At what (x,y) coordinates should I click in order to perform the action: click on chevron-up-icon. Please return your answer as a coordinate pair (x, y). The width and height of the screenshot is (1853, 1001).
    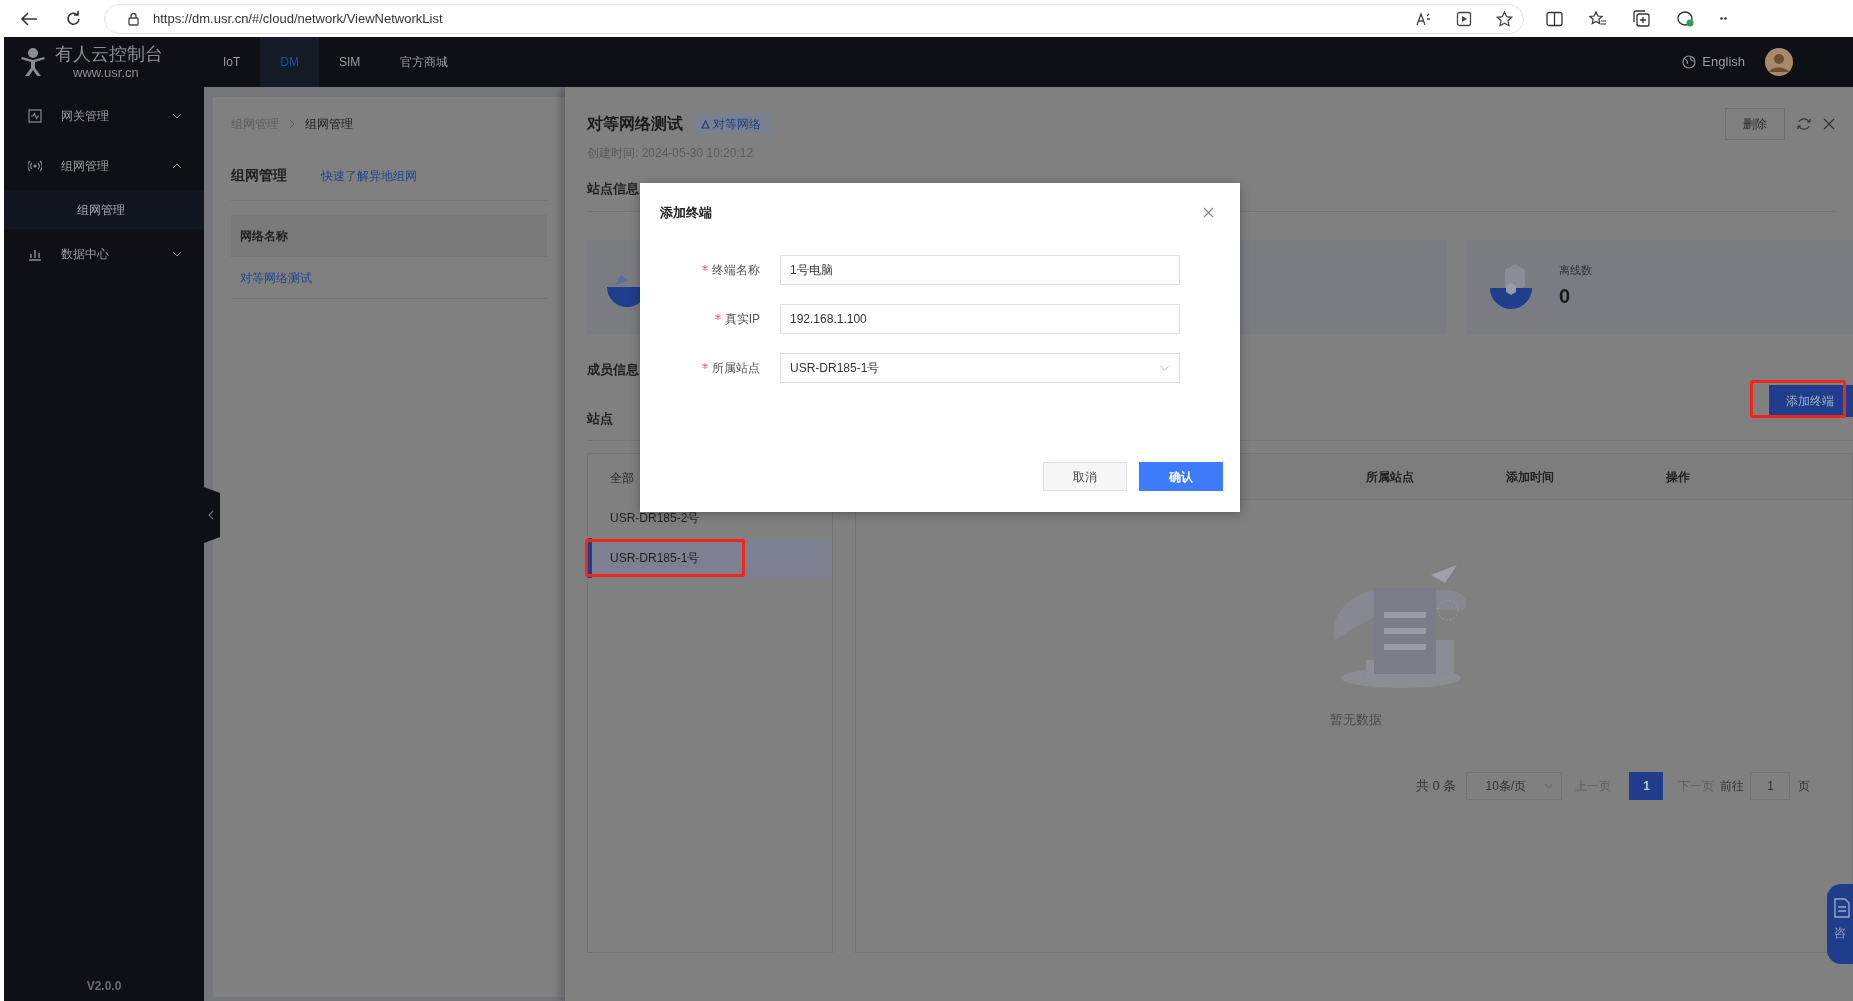
    Looking at the image, I should click on (177, 166).